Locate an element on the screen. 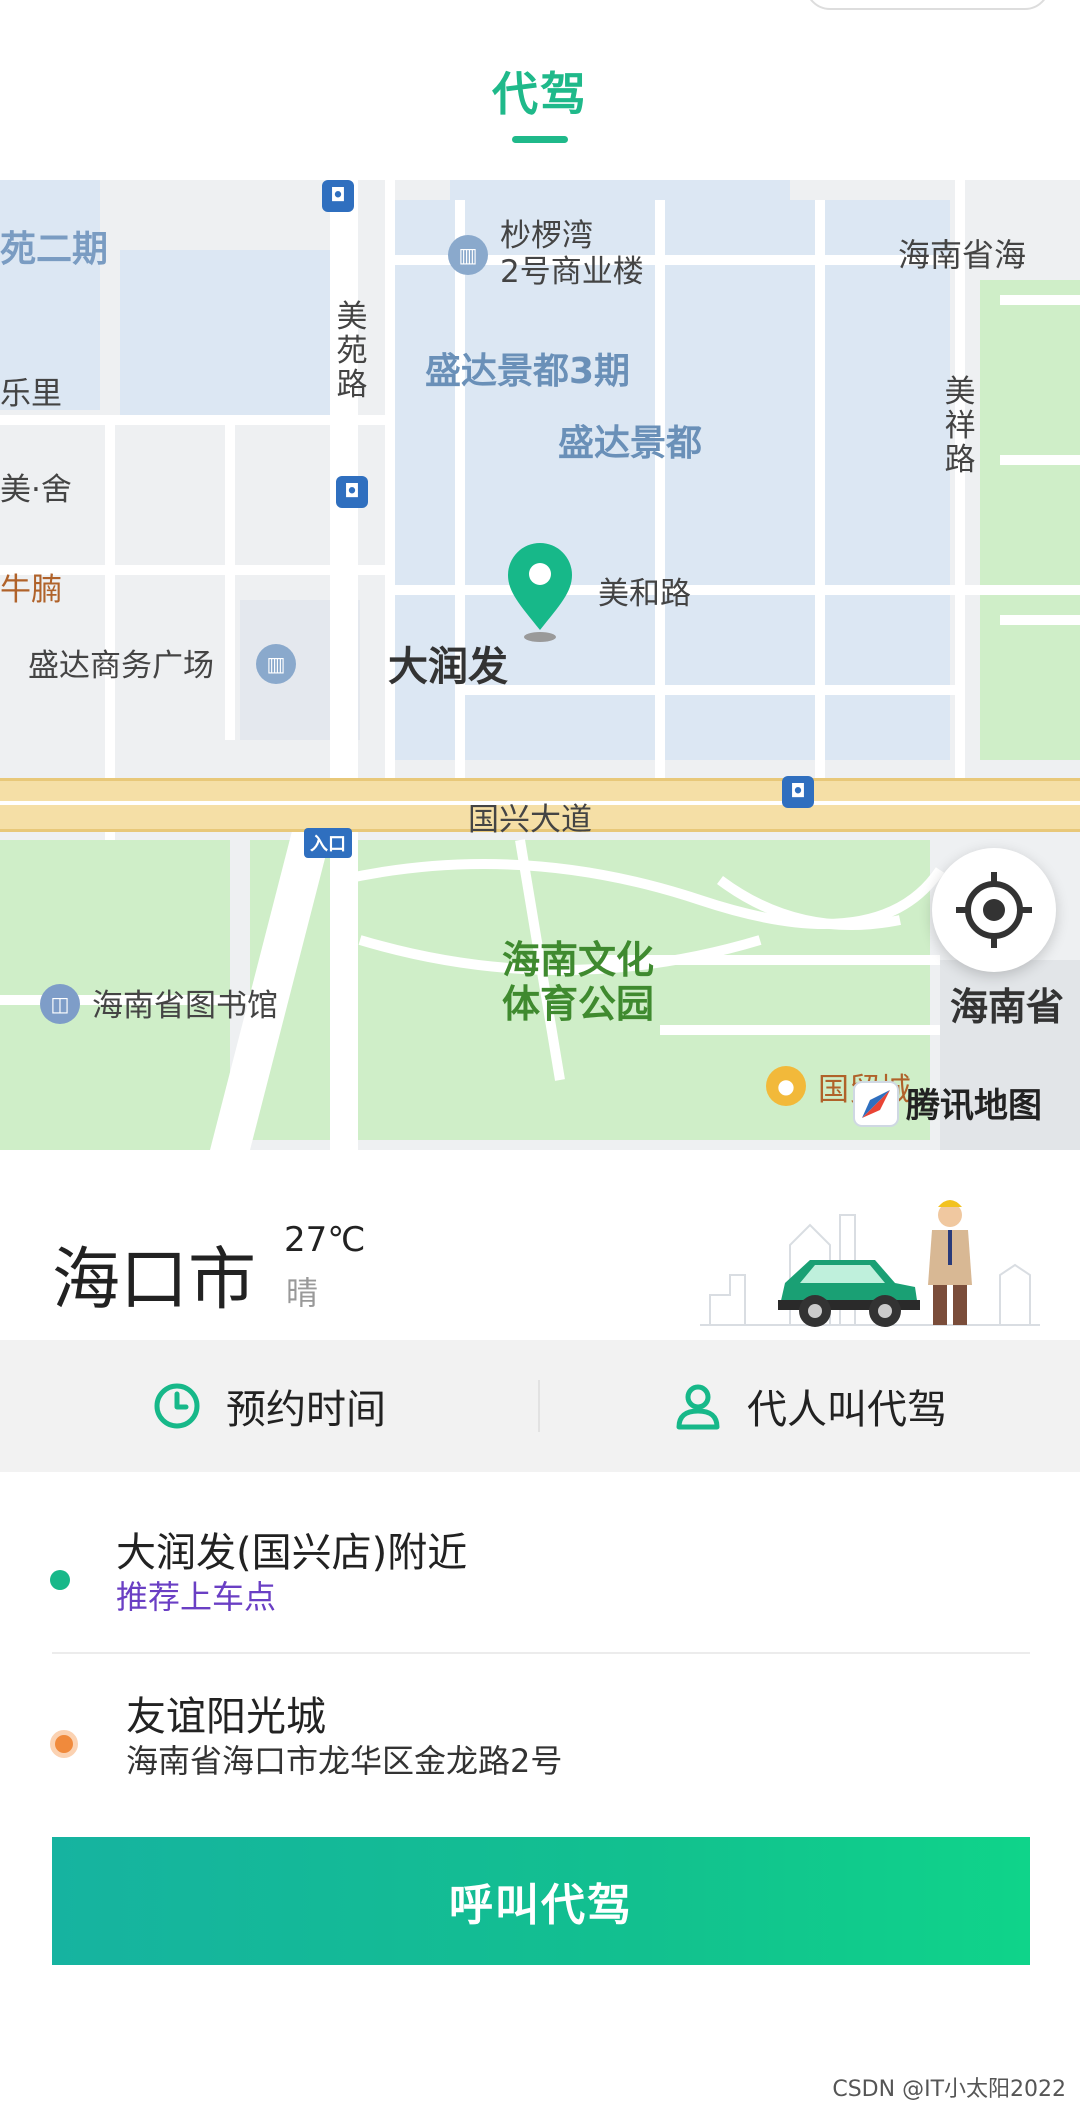 The height and width of the screenshot is (2117, 1080). call-for-others-button: 代人叫代驾 is located at coordinates (810, 1406).